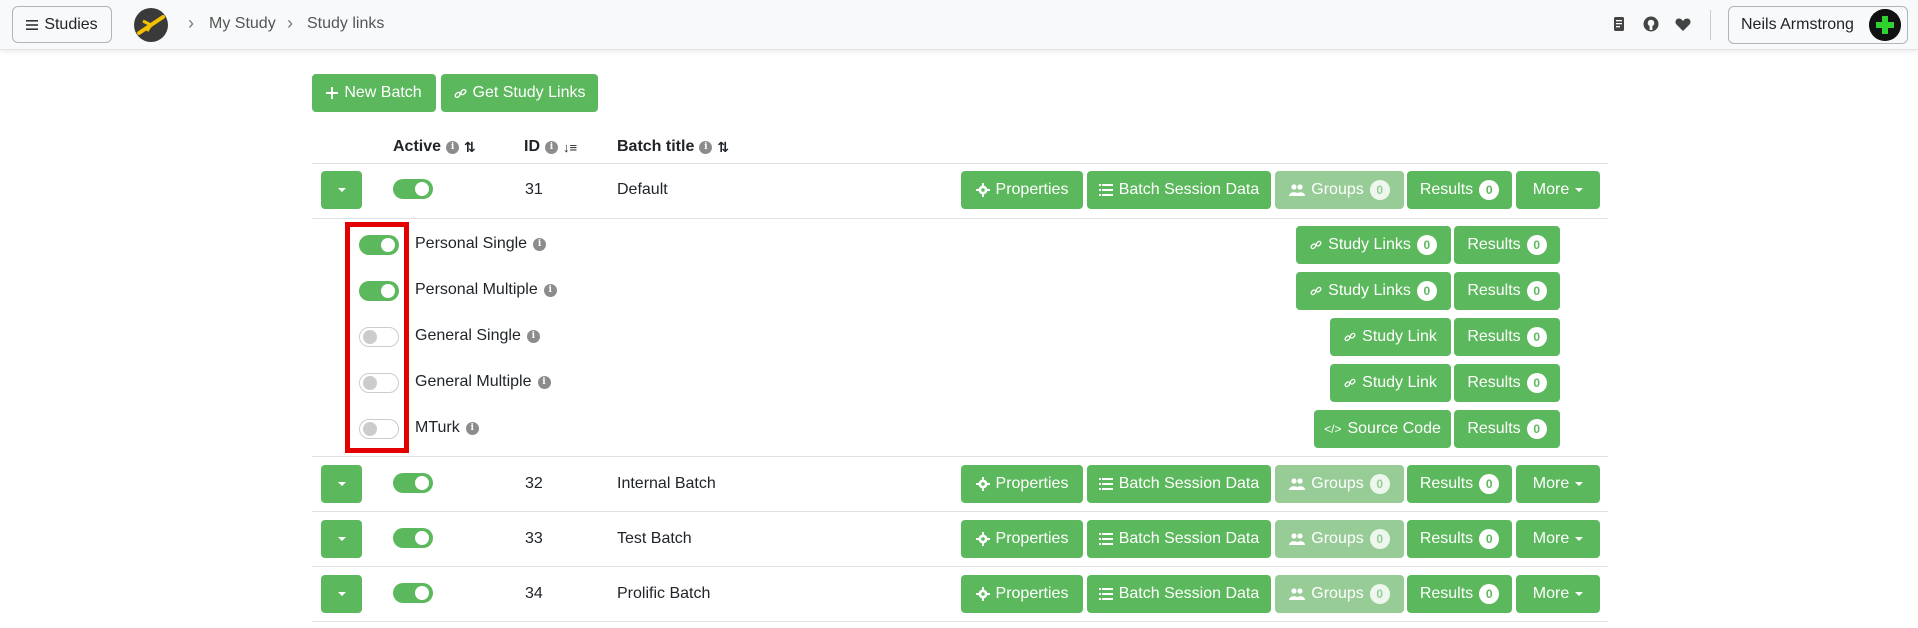 This screenshot has height=628, width=1918. I want to click on get-study-links-button: Get Study Links, so click(519, 93).